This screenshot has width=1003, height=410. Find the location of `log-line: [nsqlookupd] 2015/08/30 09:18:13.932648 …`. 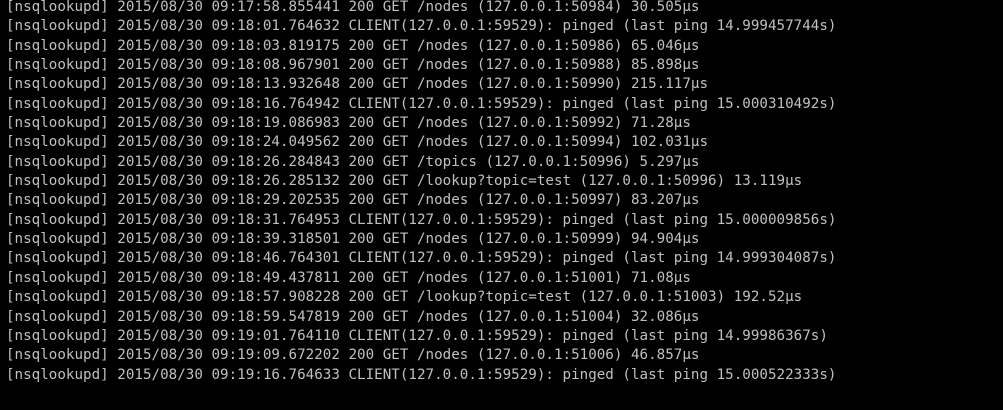

log-line: [nsqlookupd] 2015/08/30 09:18:13.932648 … is located at coordinates (357, 84).